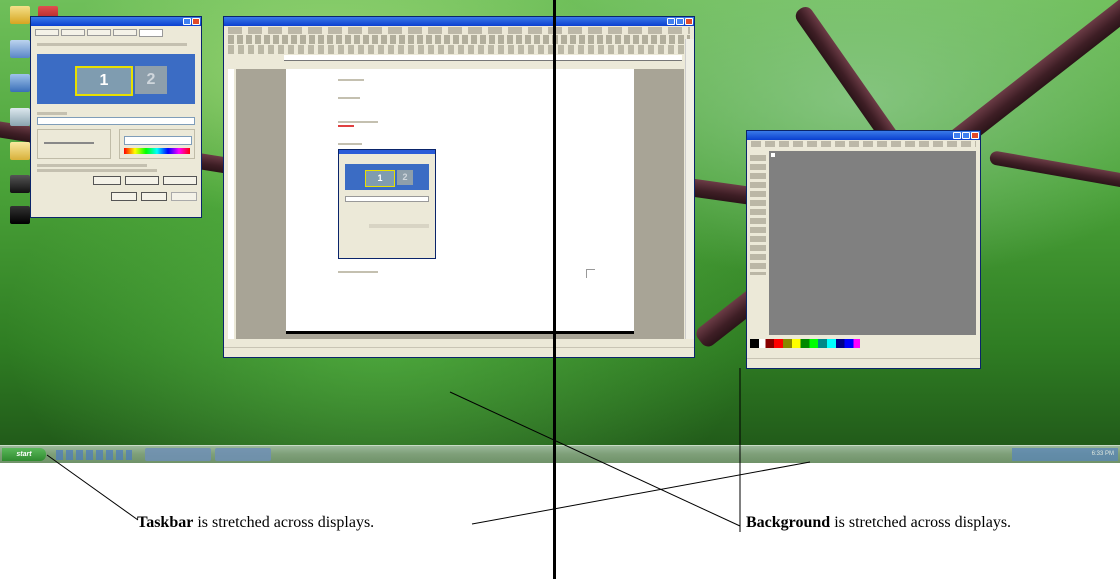  What do you see at coordinates (20, 215) in the screenshot?
I see `shortcut-icon` at bounding box center [20, 215].